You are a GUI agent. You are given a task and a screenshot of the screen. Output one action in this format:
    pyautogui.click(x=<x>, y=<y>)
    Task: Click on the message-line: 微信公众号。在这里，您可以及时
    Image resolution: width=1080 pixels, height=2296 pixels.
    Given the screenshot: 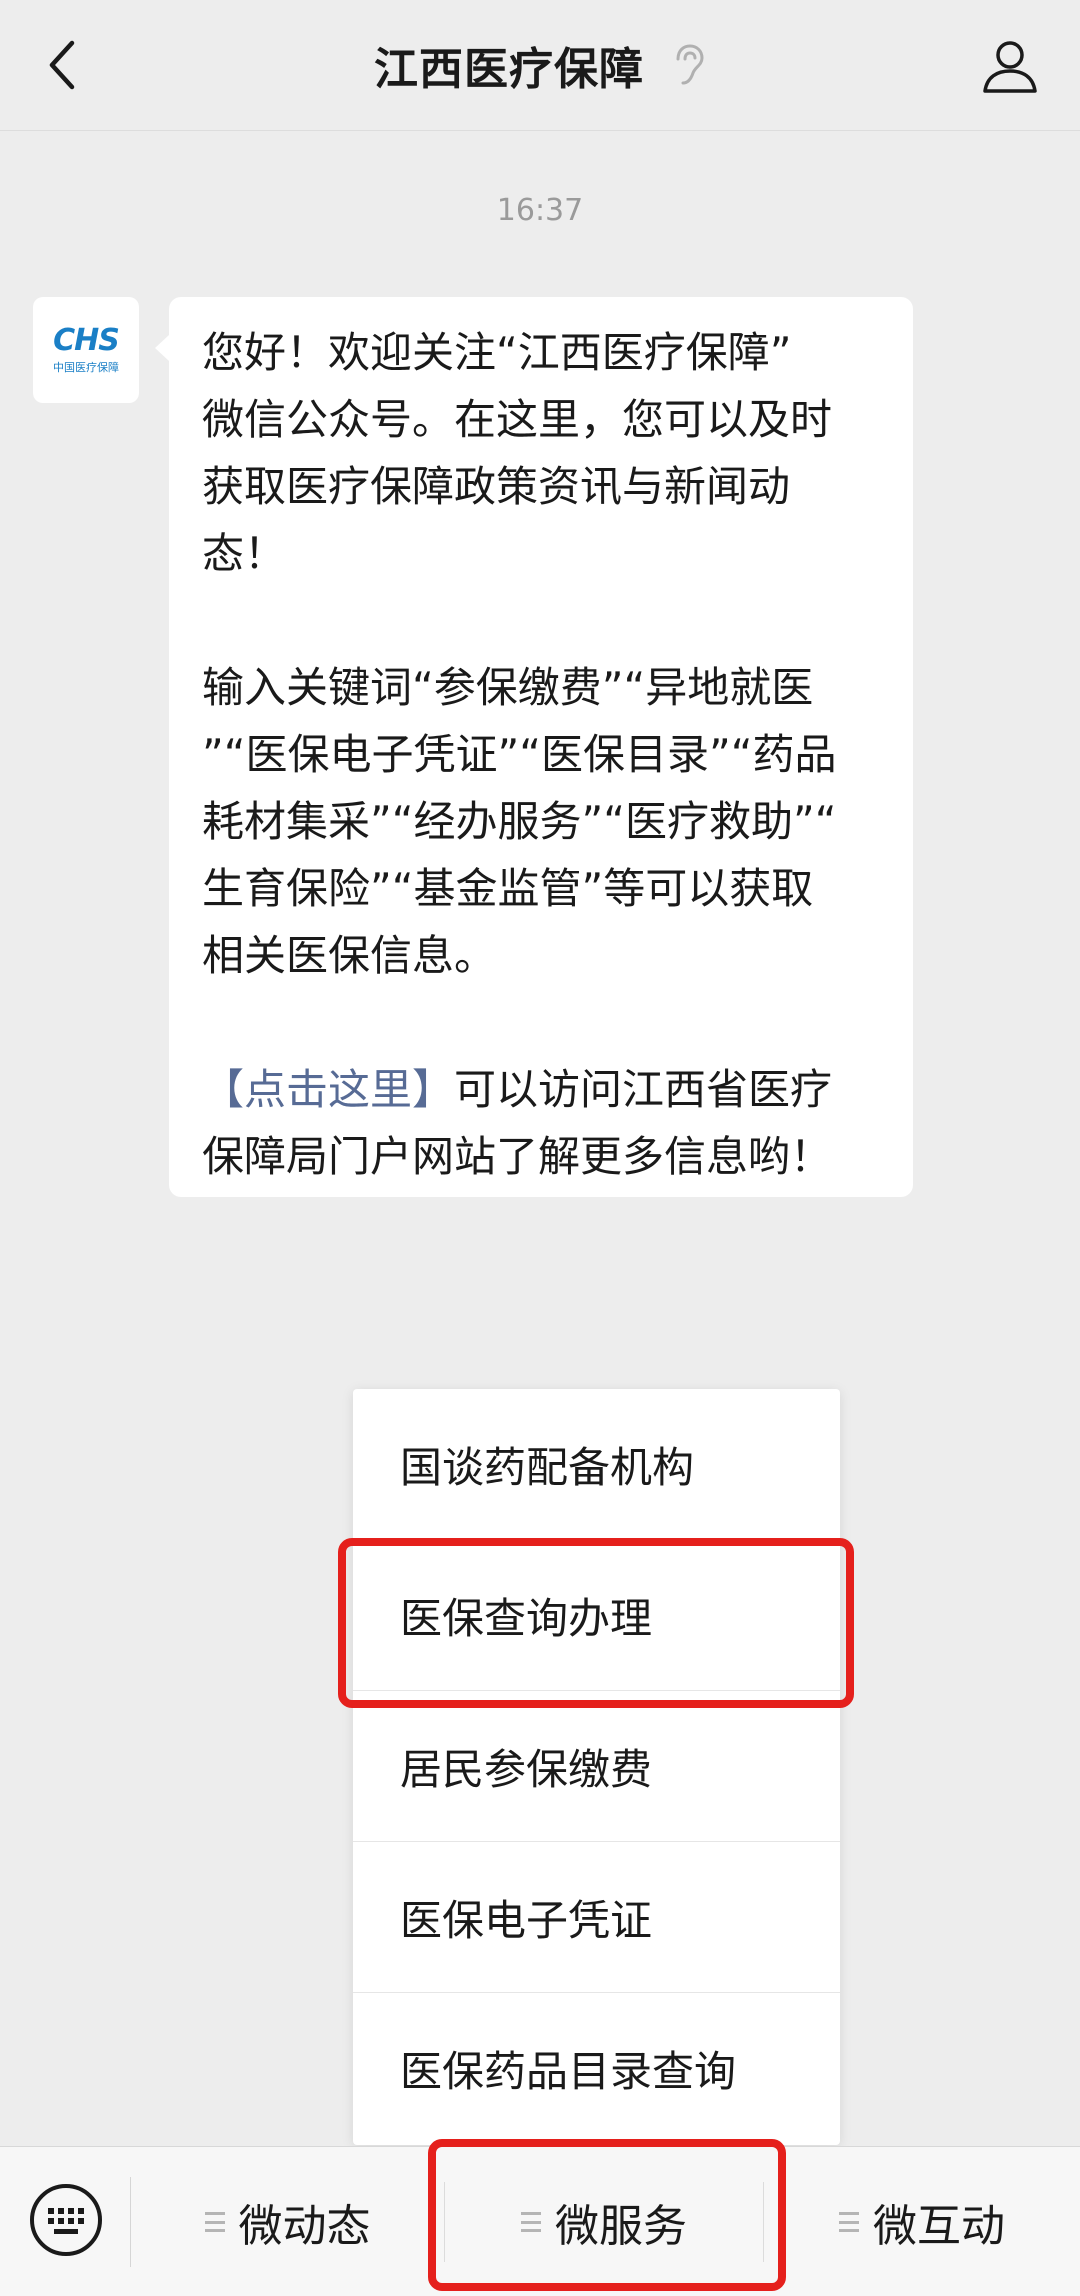 What is the action you would take?
    pyautogui.click(x=517, y=419)
    